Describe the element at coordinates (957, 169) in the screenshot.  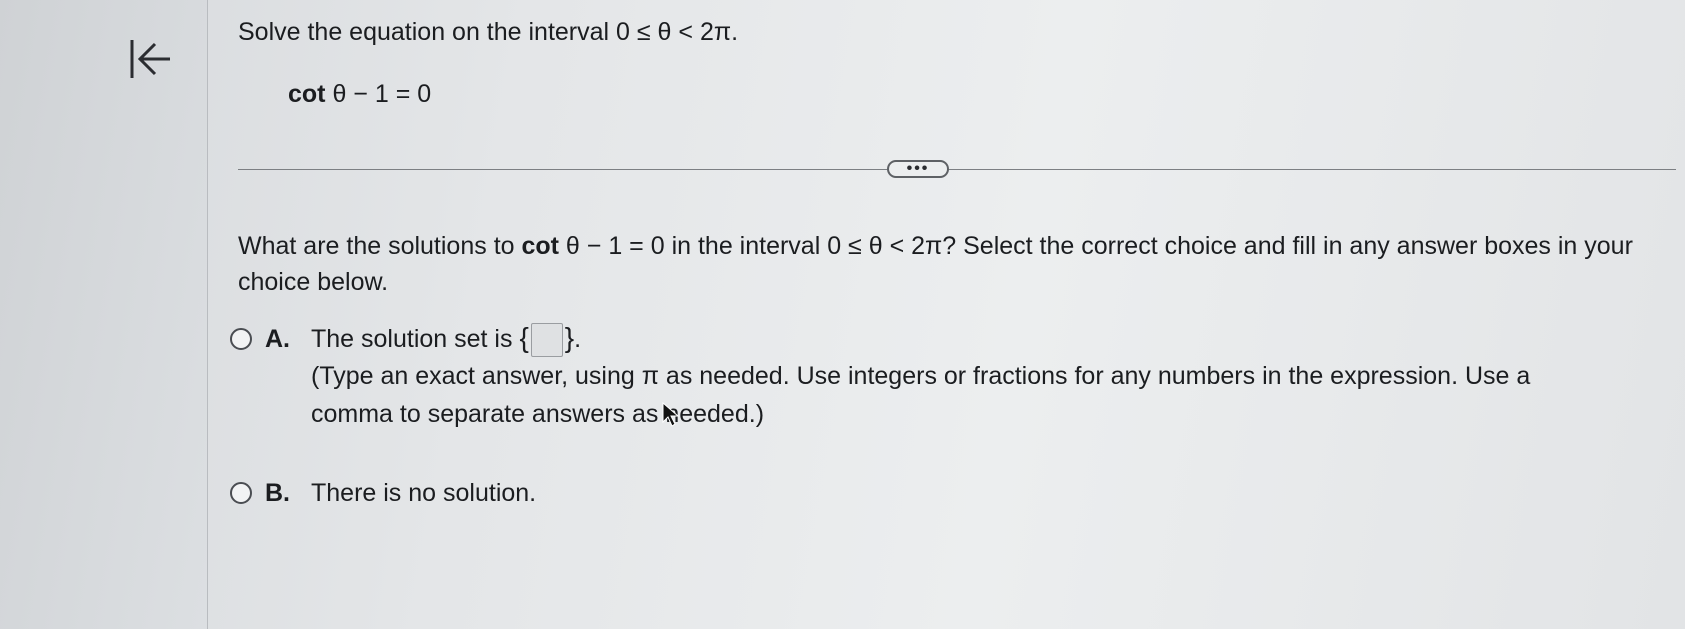
I see `divider` at that location.